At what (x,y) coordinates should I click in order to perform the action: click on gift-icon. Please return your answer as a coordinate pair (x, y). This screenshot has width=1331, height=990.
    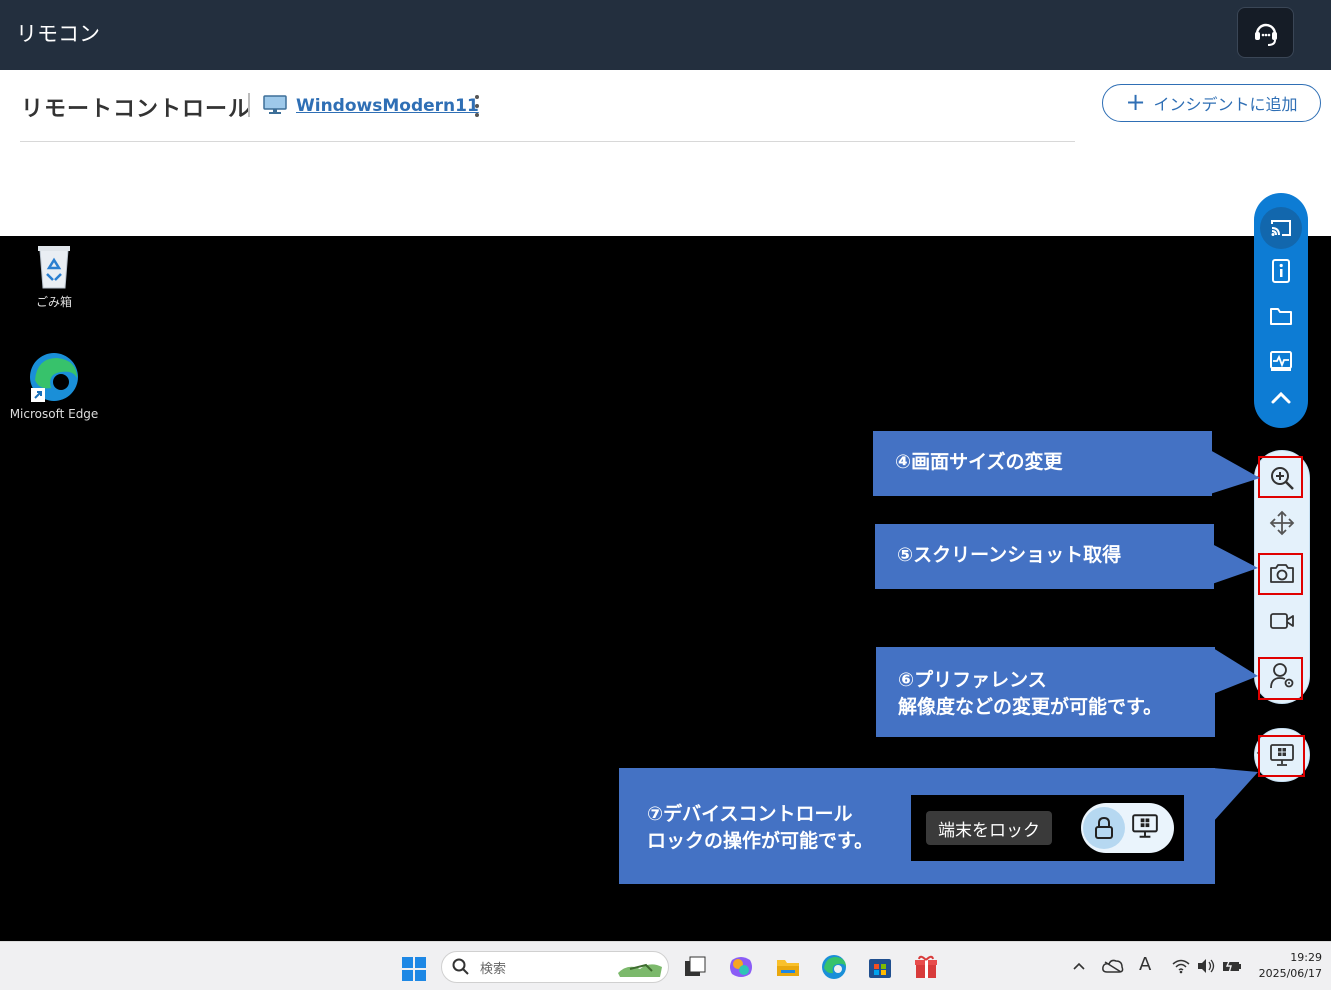
    Looking at the image, I should click on (926, 967).